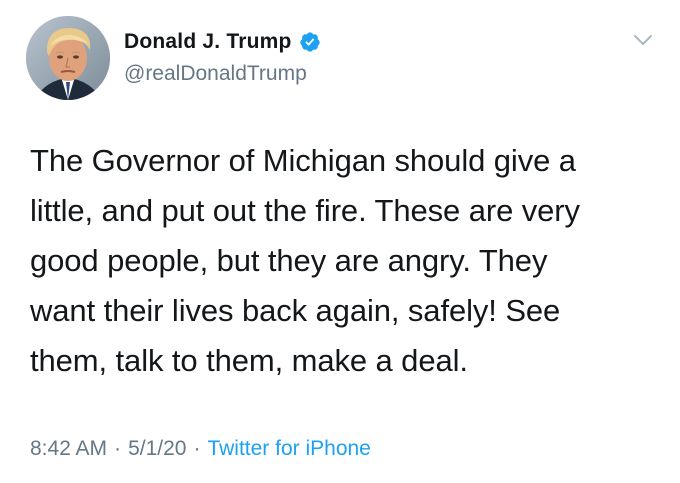  I want to click on author-name-row: Donald J. Trump, so click(222, 42).